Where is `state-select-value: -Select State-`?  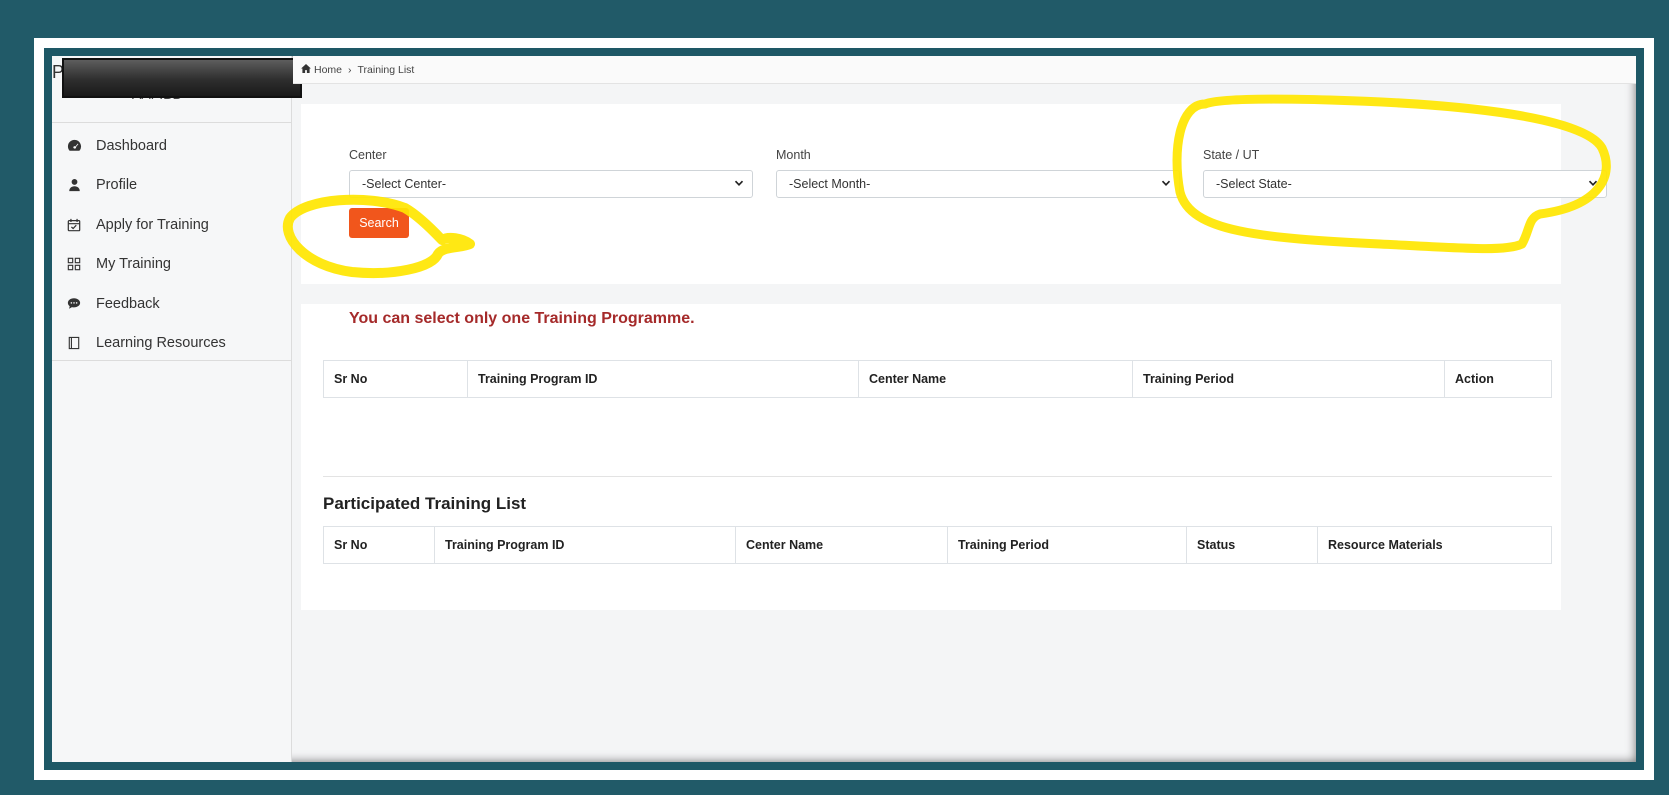 state-select-value: -Select State- is located at coordinates (1254, 184).